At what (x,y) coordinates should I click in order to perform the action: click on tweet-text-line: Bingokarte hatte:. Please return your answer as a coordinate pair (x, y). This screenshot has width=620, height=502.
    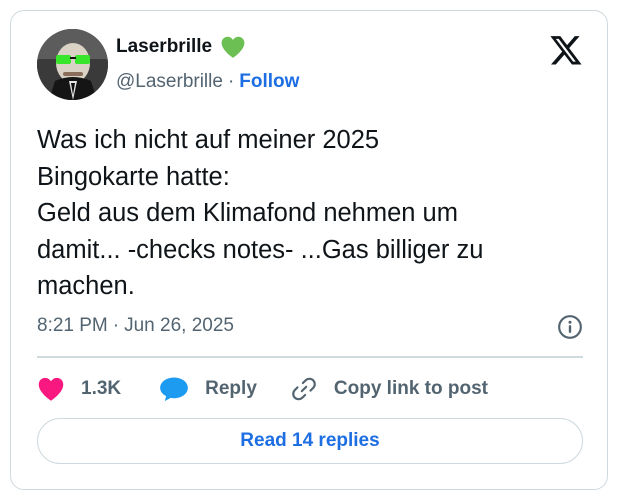
    Looking at the image, I should click on (133, 176).